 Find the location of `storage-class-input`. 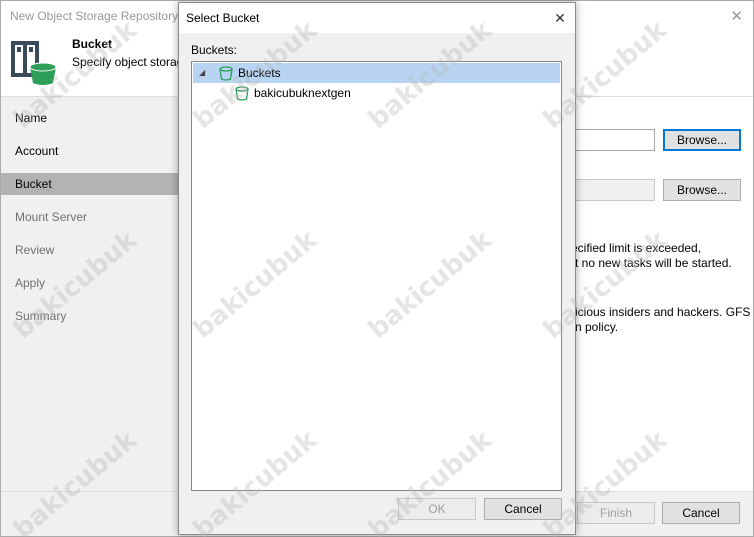

storage-class-input is located at coordinates (615, 190).